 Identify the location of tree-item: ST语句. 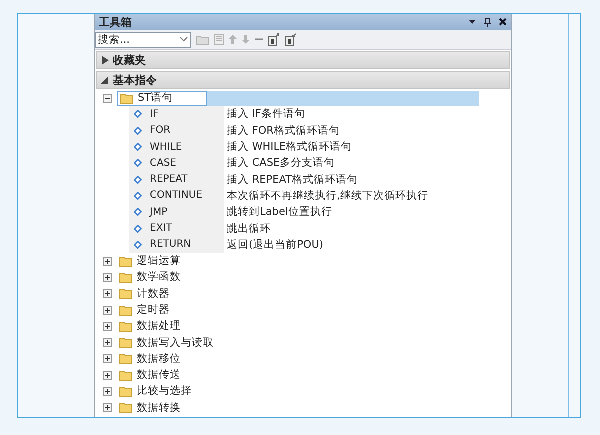
(162, 98).